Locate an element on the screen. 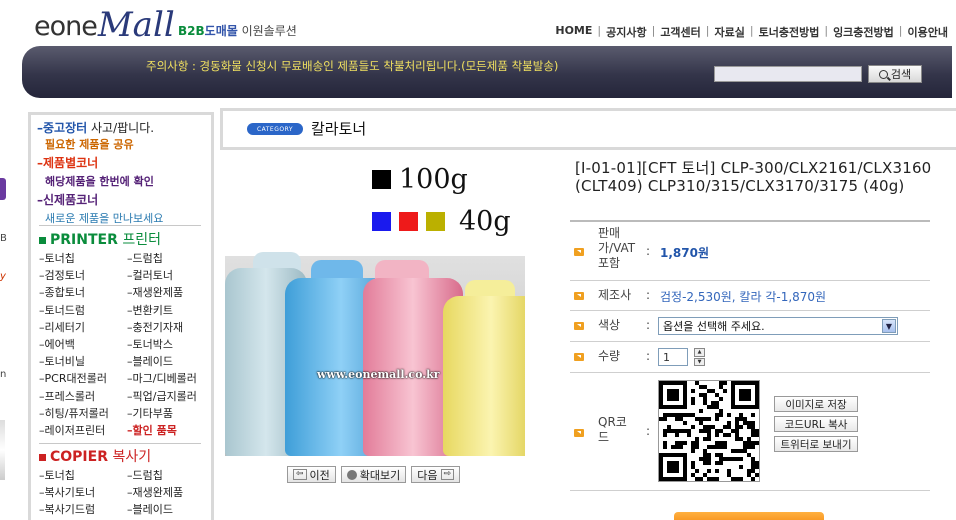  sidebar-product-corner: –제품별코너 is located at coordinates (67, 162).